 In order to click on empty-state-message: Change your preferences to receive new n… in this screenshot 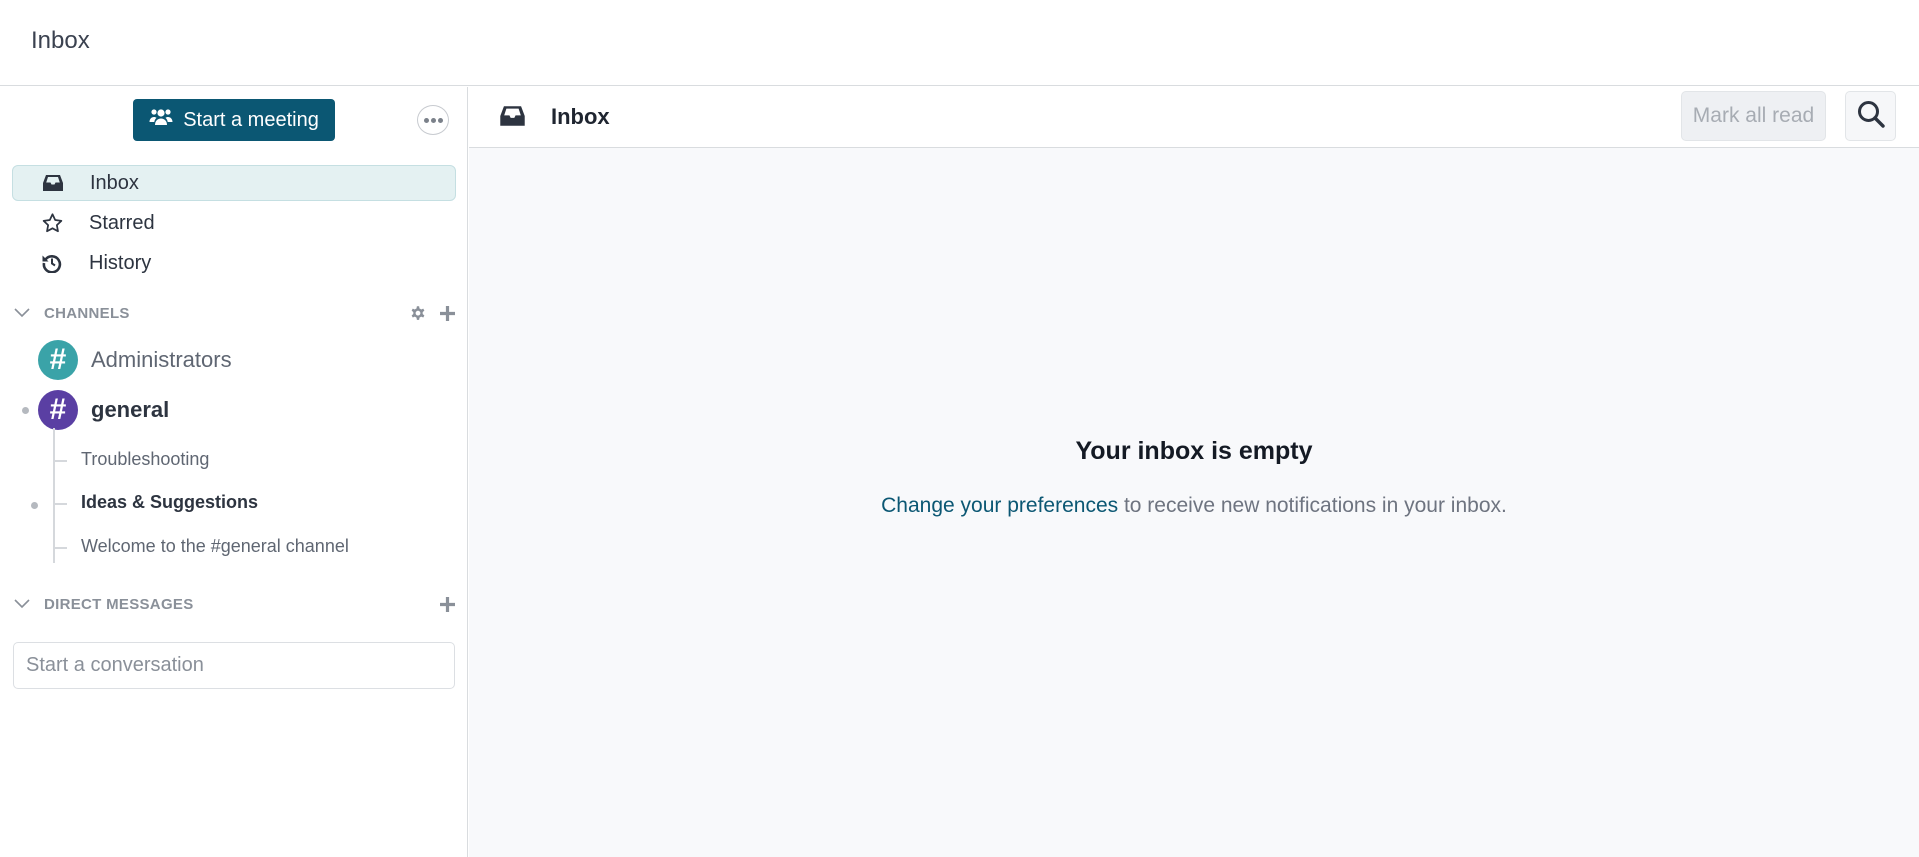, I will do `click(1194, 506)`.